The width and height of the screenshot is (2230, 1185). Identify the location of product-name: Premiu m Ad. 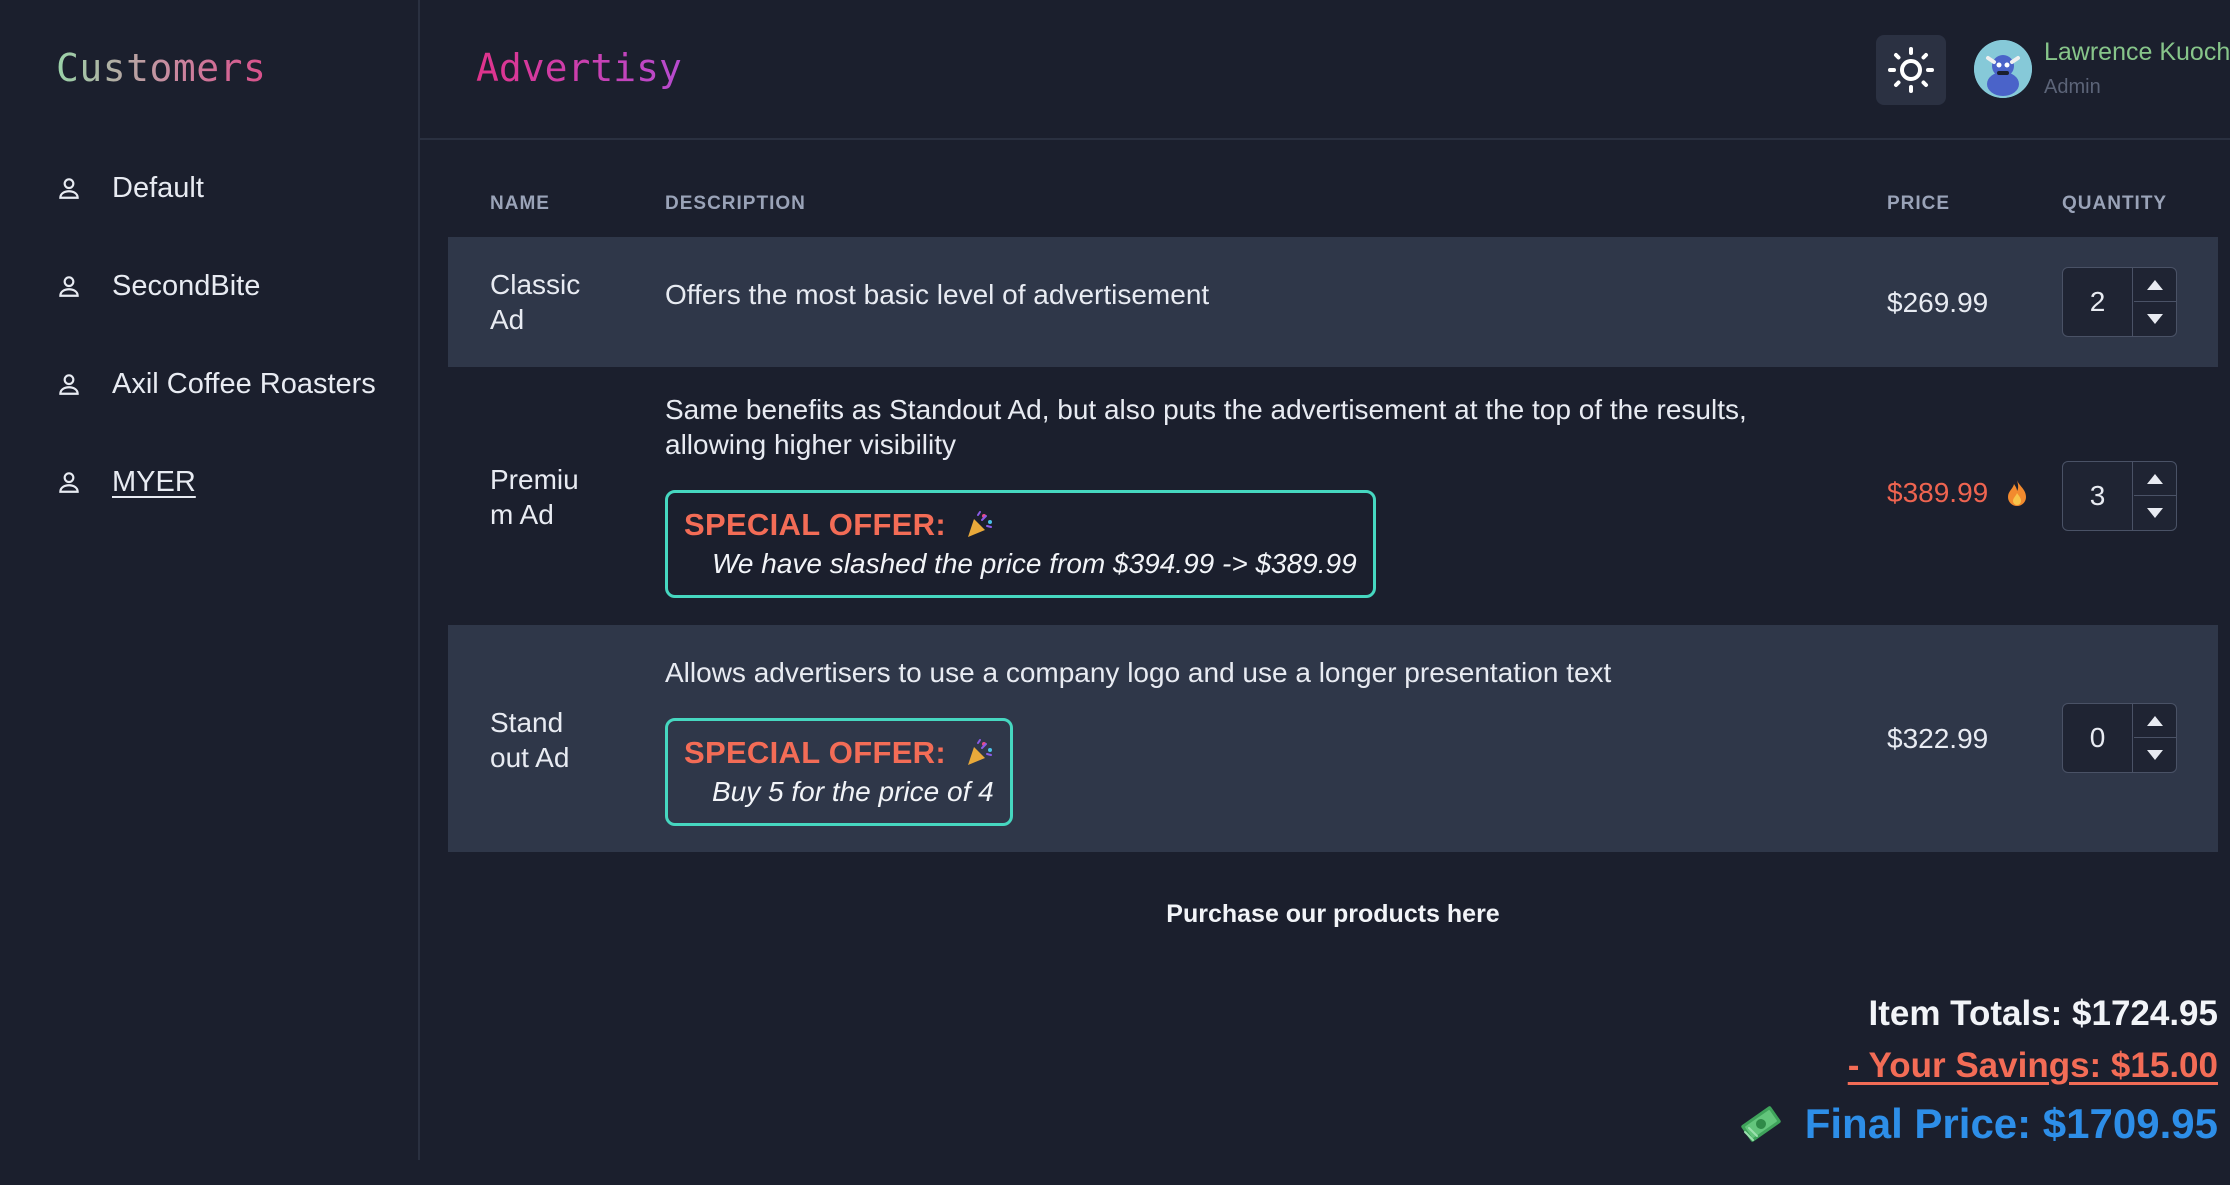
(534, 497).